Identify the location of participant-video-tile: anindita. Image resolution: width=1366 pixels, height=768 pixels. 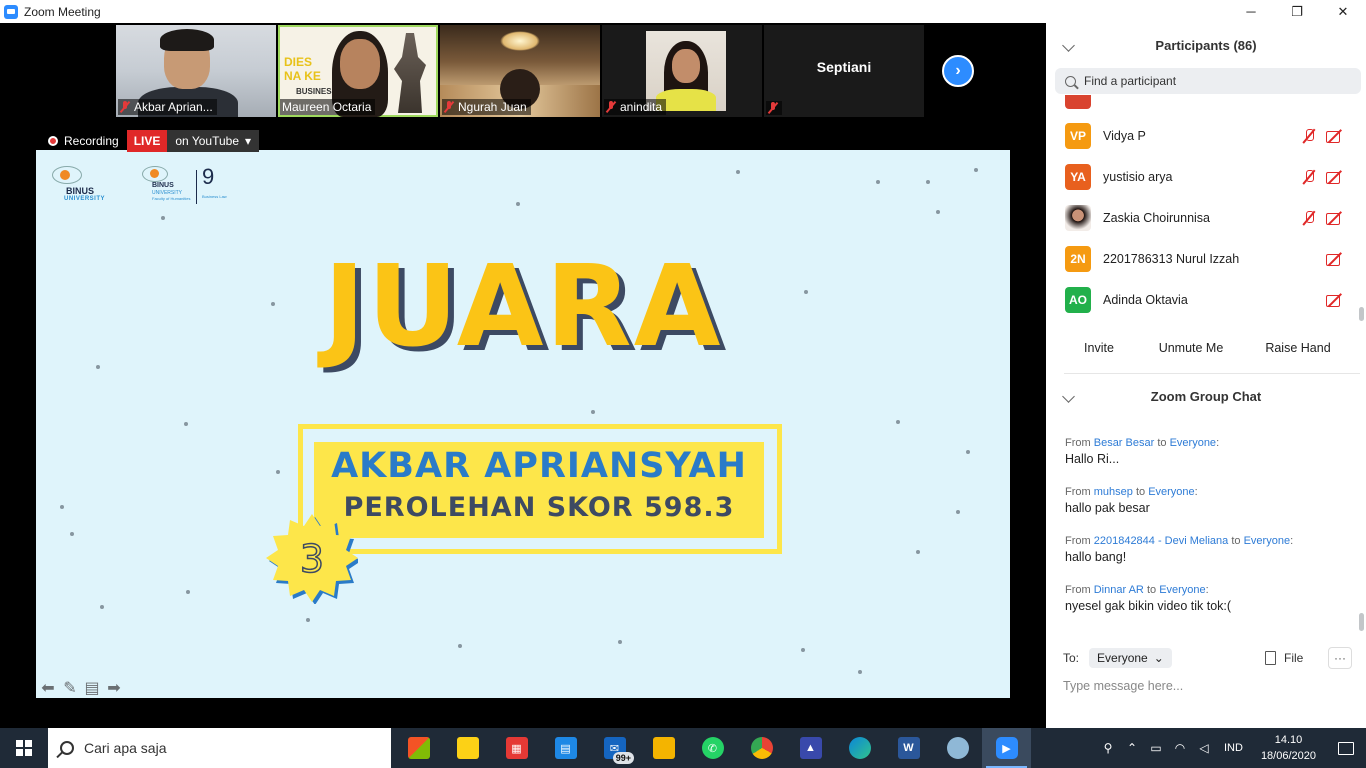
(682, 71).